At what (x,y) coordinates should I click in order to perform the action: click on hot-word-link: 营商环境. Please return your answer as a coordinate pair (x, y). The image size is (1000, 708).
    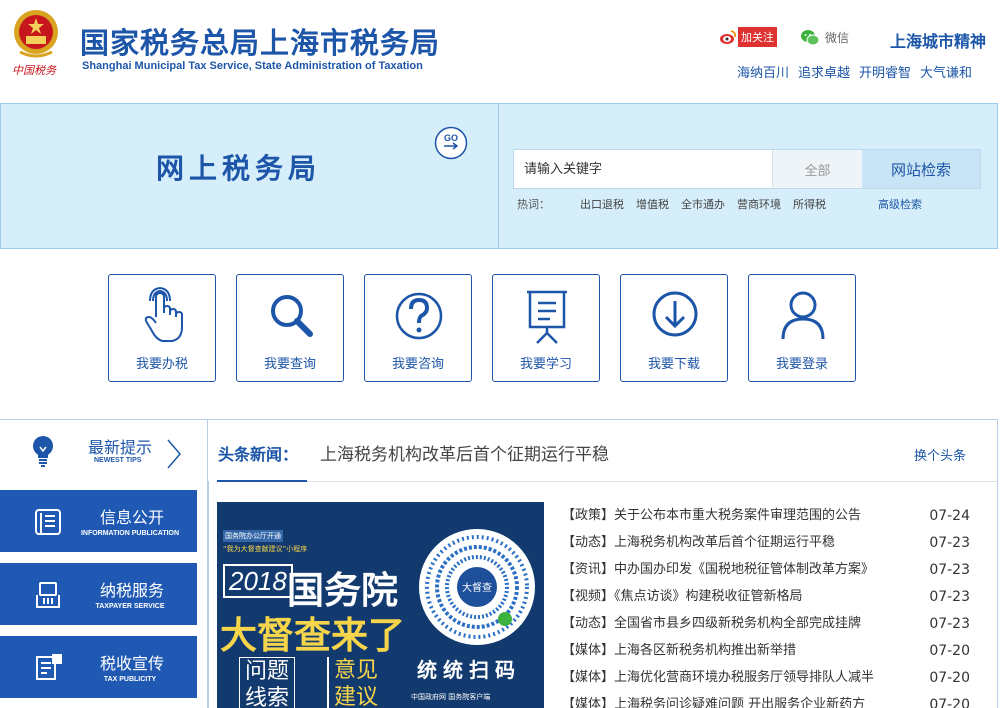
    Looking at the image, I should click on (759, 204).